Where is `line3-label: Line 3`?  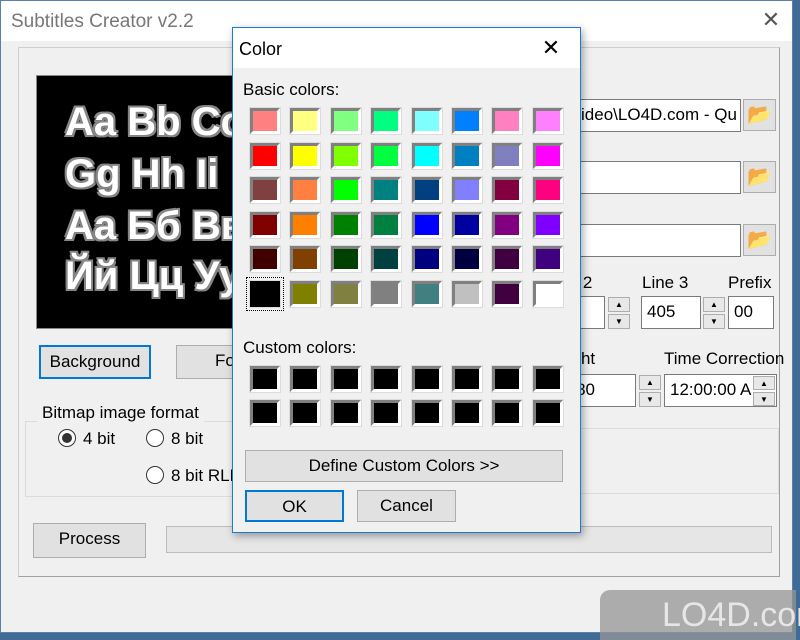
line3-label: Line 3 is located at coordinates (665, 282).